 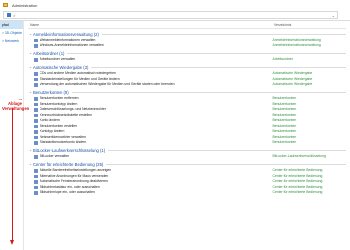 What do you see at coordinates (11, 41) in the screenshot?
I see `nav-item-netzwerk: > Netzwerk` at bounding box center [11, 41].